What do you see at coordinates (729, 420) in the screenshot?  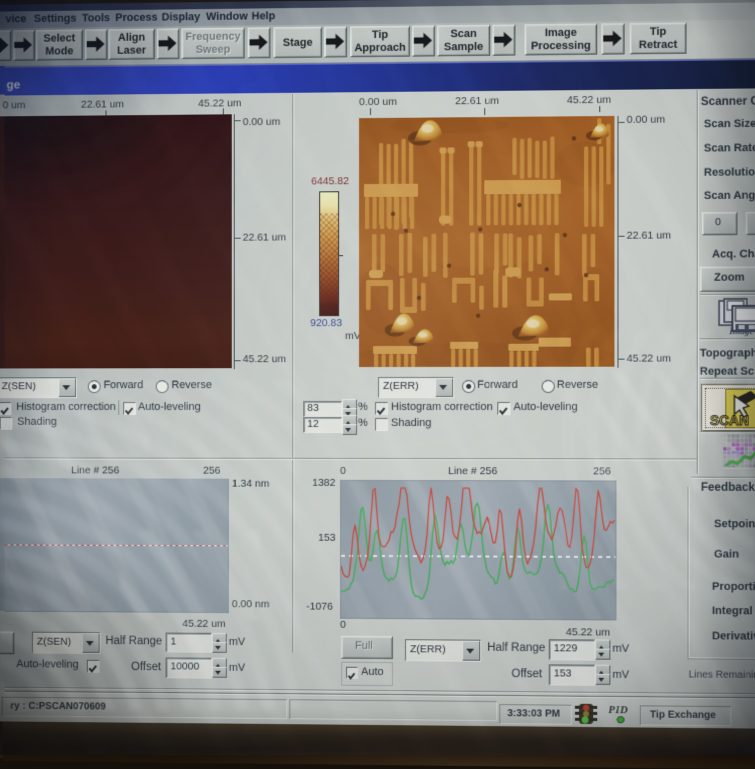 I see `svg-text: SCAN` at bounding box center [729, 420].